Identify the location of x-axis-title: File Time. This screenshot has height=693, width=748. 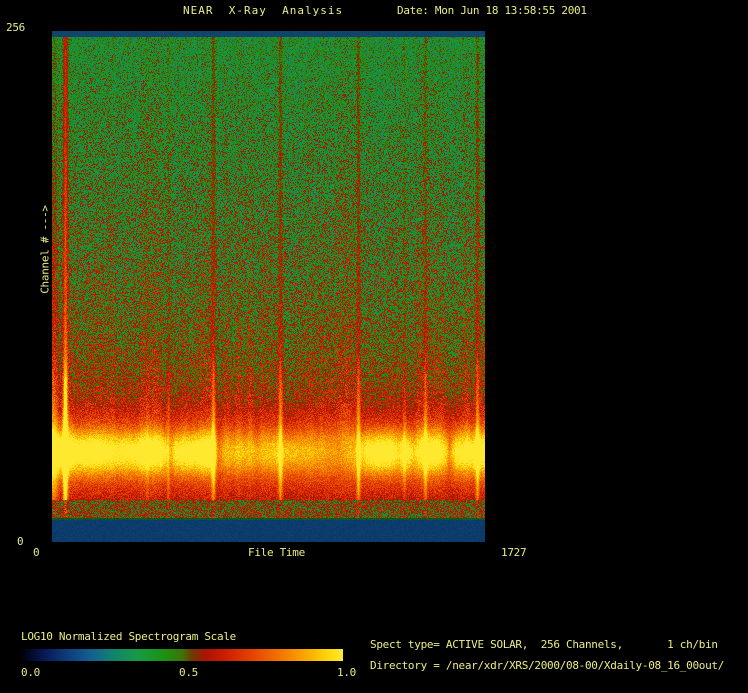
(276, 552).